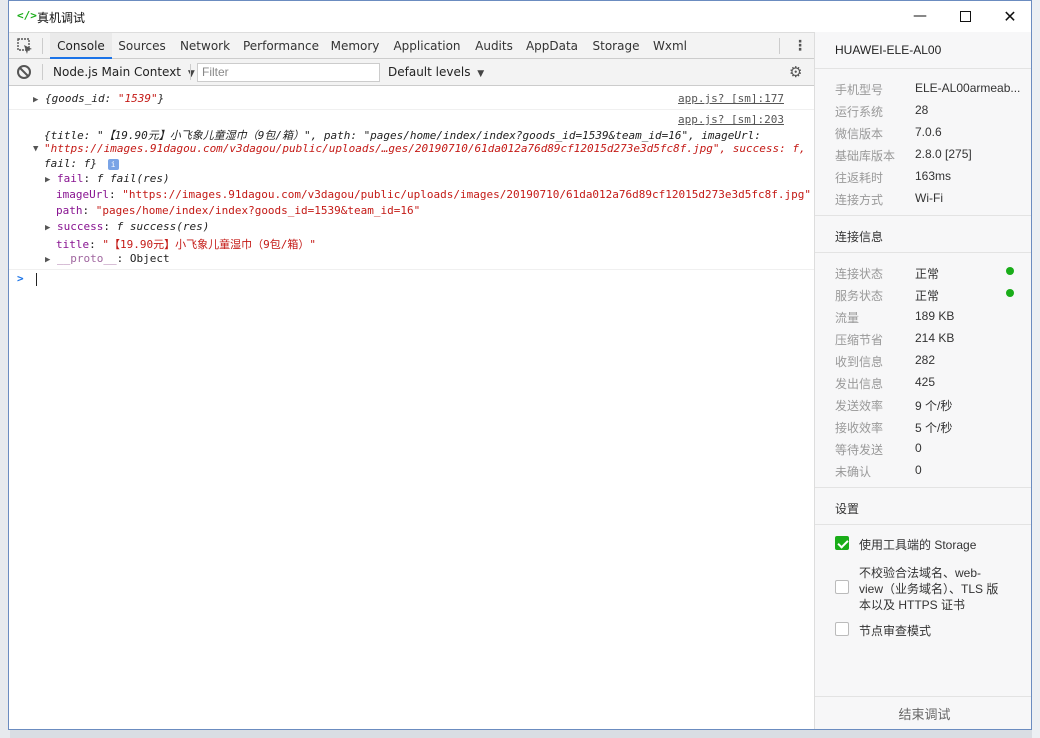 Image resolution: width=1040 pixels, height=738 pixels. What do you see at coordinates (795, 72) in the screenshot?
I see `gear-icon: ⚙` at bounding box center [795, 72].